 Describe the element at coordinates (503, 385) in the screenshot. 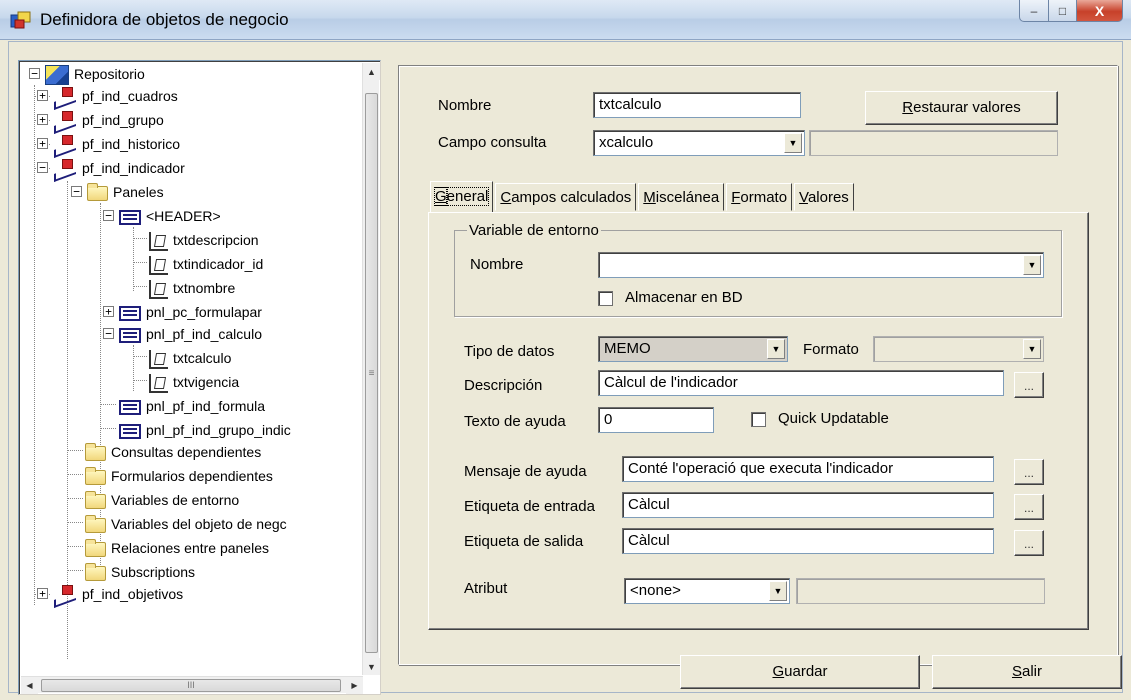

I see `descripcion-label: Descripción` at that location.